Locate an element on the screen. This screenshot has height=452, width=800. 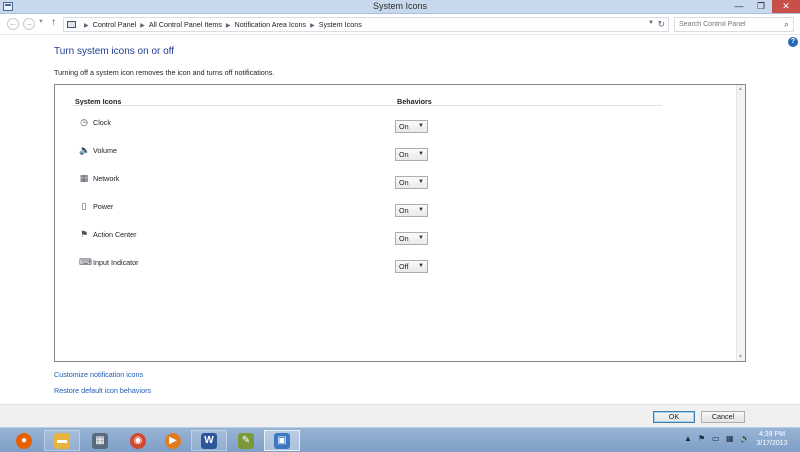
row-label: Power is located at coordinates (103, 206).